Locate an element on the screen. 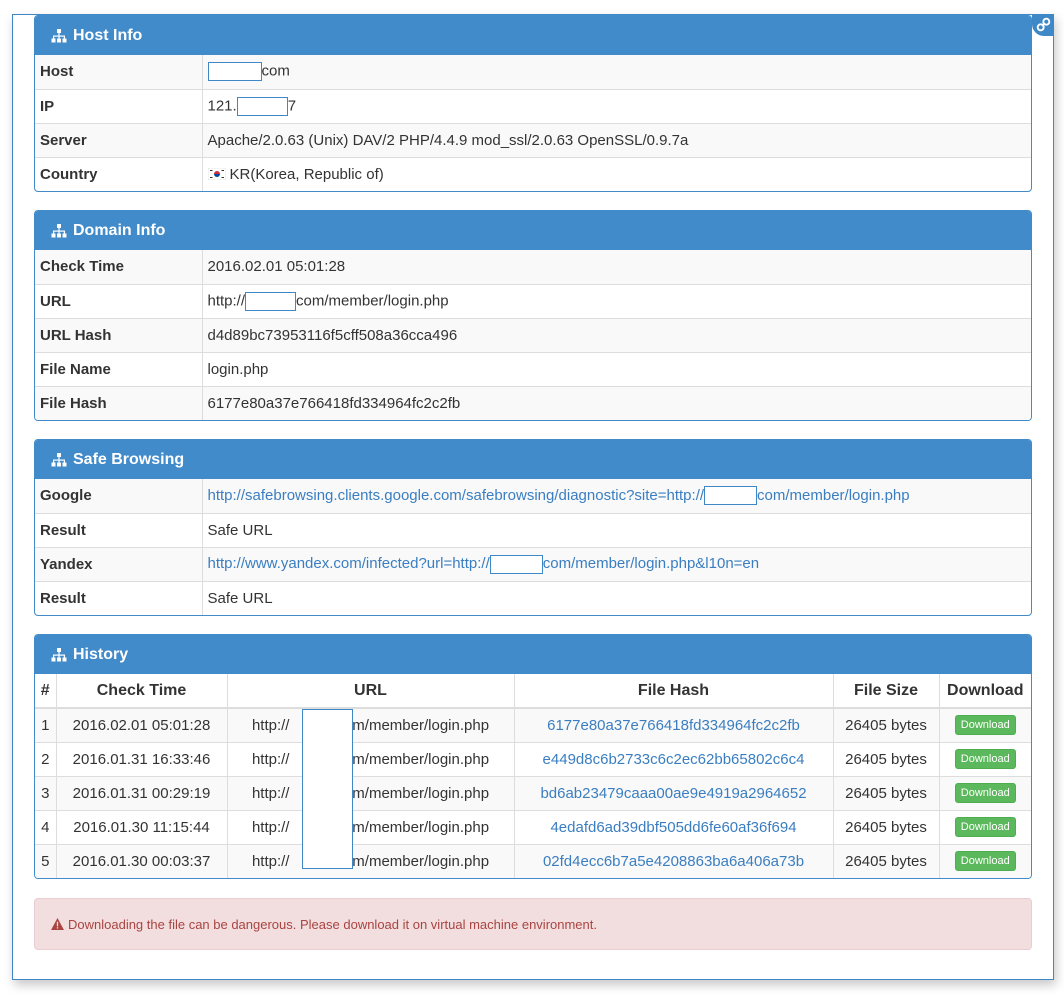 Image resolution: width=1064 pixels, height=997 pixels. url-hash-label: URL Hash is located at coordinates (119, 334).